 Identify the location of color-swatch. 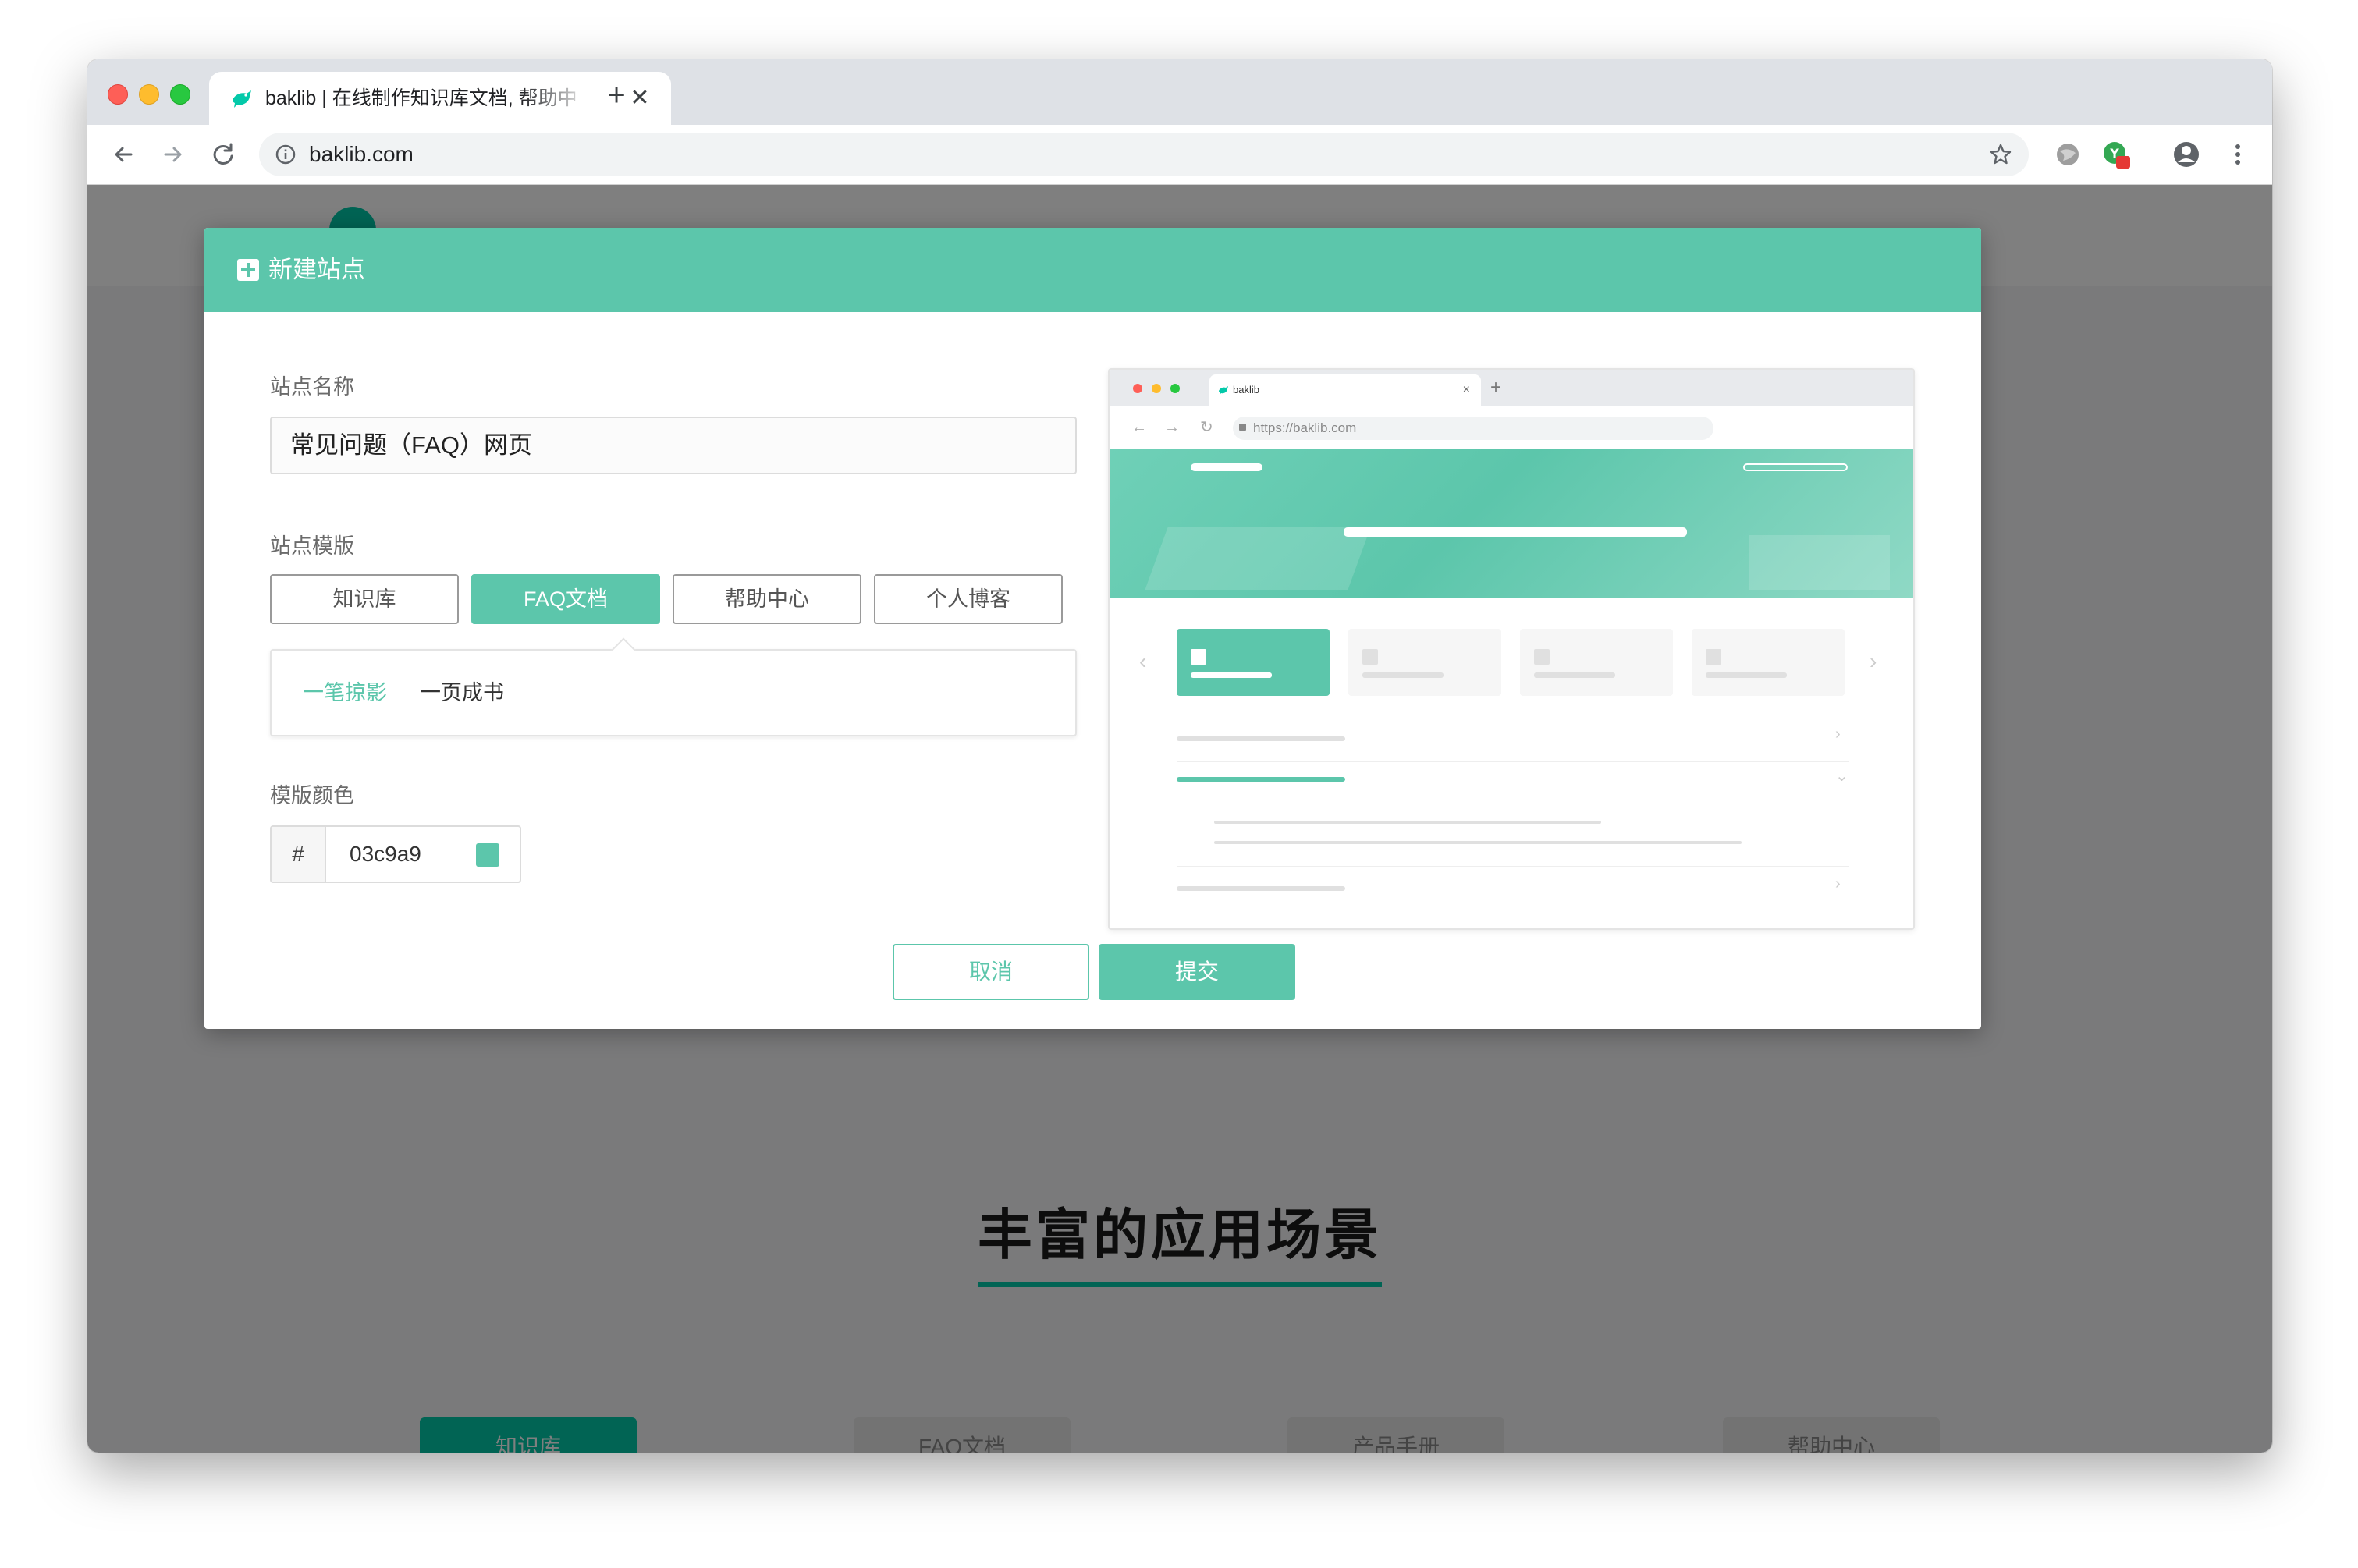
(488, 855).